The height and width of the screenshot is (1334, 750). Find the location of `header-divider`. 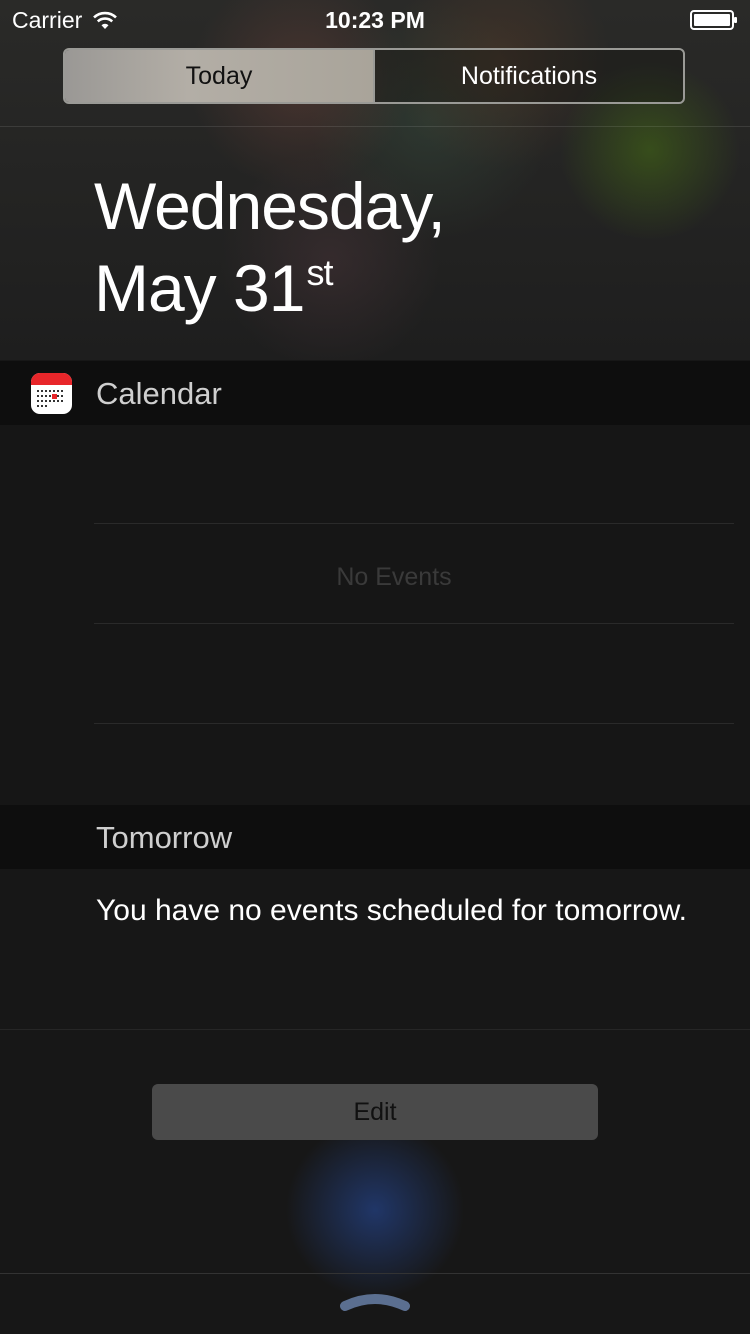

header-divider is located at coordinates (375, 126).